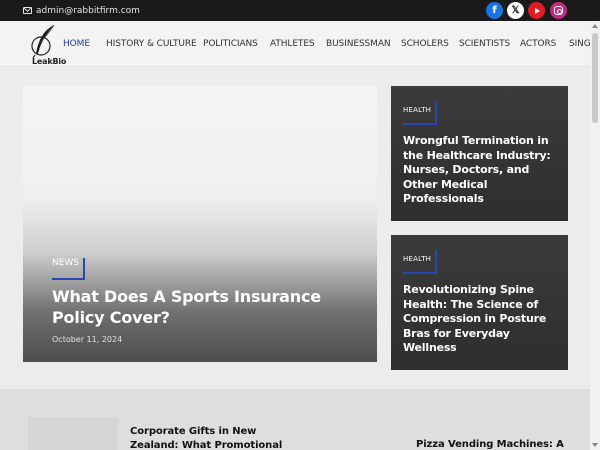  What do you see at coordinates (292, 44) in the screenshot?
I see `nav-athletes: ATHLETES` at bounding box center [292, 44].